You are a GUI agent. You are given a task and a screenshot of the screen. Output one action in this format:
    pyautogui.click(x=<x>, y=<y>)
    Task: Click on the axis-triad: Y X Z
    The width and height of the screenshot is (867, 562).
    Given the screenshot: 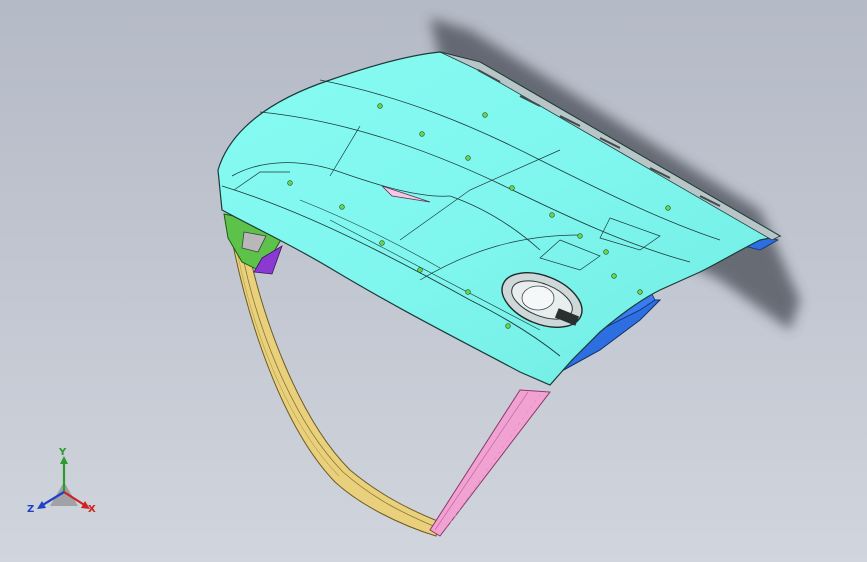 What is the action you would take?
    pyautogui.click(x=66, y=488)
    